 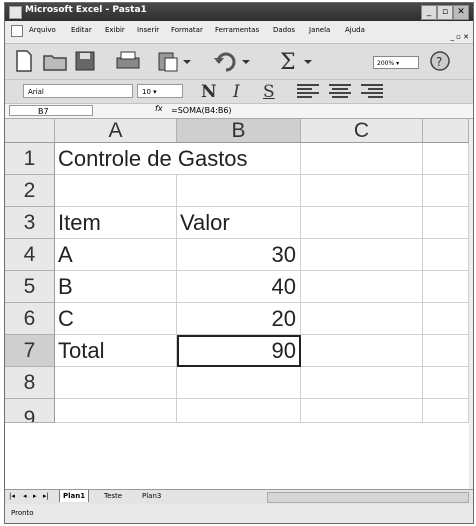 I want to click on row-header-1: 1, so click(x=30, y=159).